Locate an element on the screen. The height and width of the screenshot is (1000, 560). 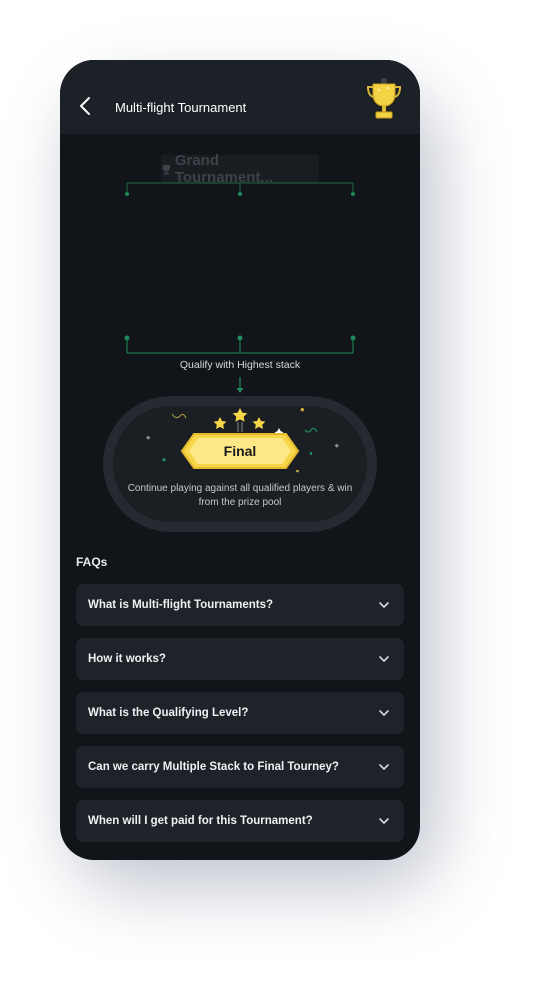
stars-icon is located at coordinates (239, 420).